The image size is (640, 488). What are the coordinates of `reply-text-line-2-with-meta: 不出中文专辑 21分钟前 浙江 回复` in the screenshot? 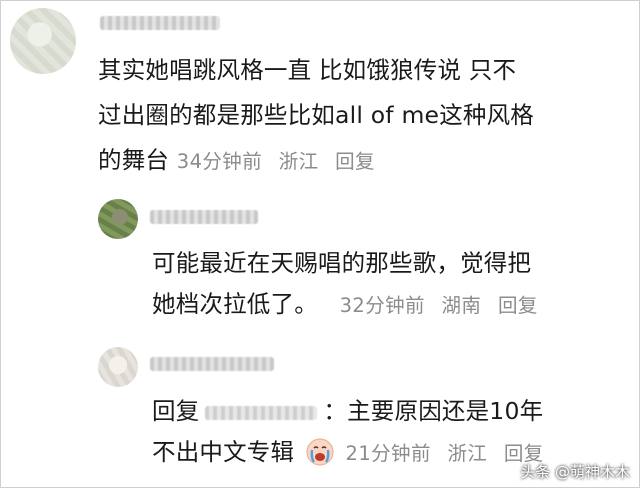 It's located at (353, 453).